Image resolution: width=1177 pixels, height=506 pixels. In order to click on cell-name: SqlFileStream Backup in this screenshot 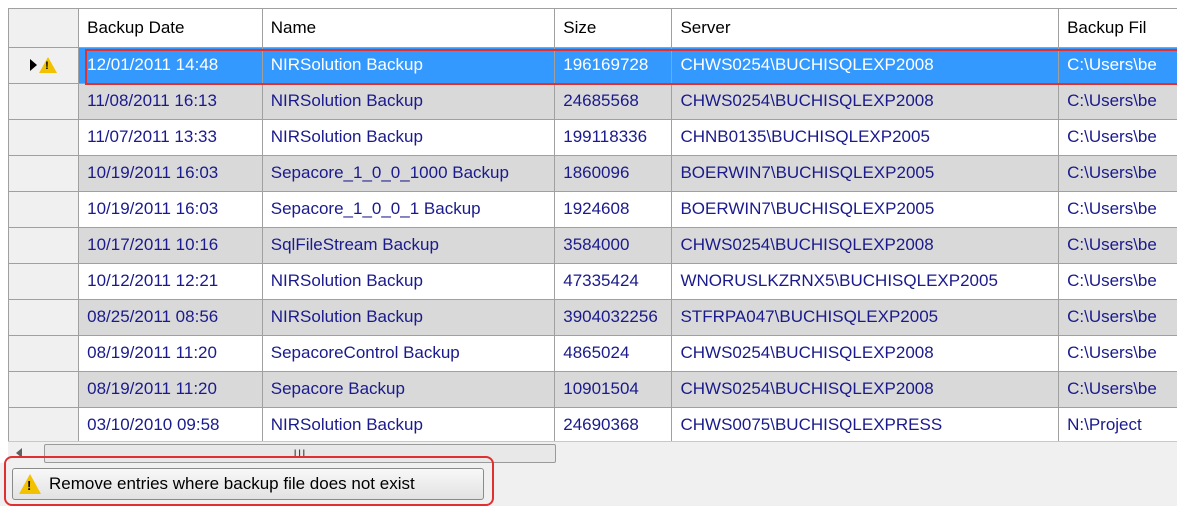, I will do `click(409, 245)`.